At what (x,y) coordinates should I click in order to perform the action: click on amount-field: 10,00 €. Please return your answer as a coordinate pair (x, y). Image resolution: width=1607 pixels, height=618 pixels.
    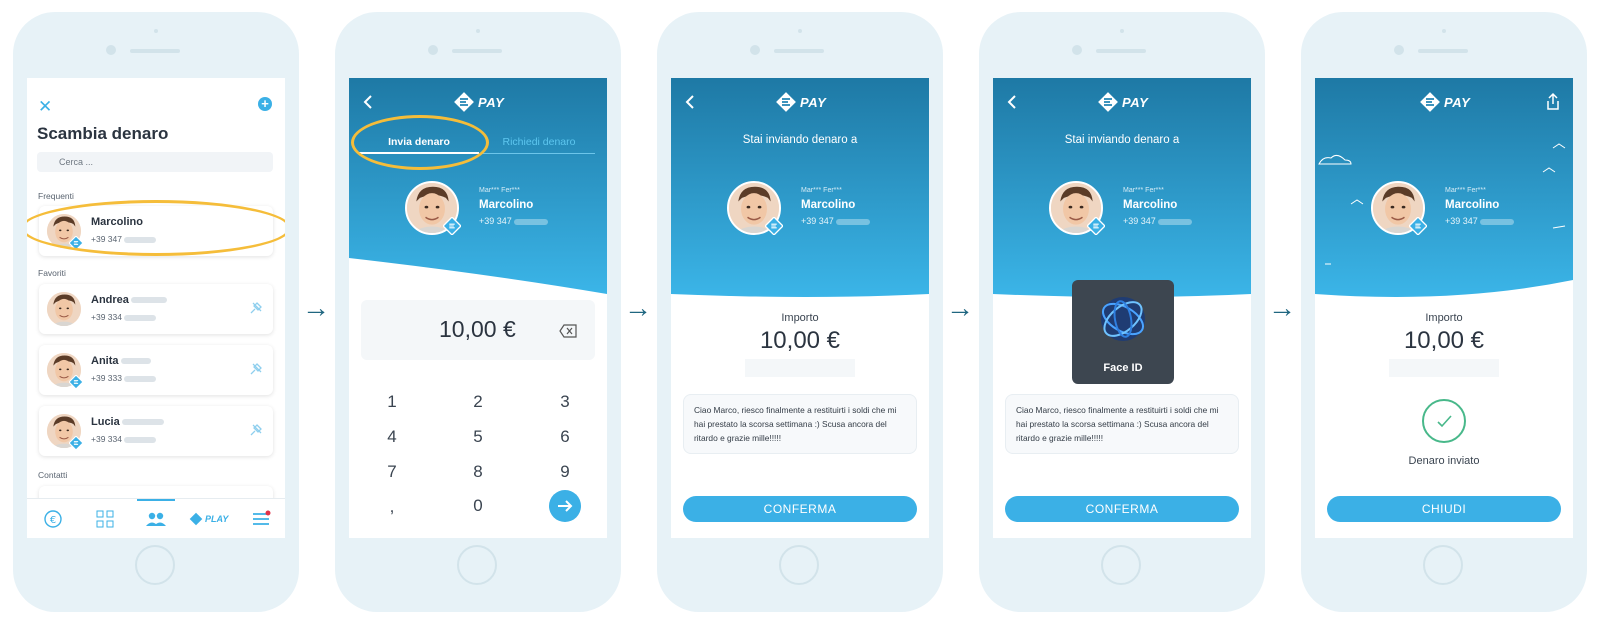
    Looking at the image, I should click on (478, 330).